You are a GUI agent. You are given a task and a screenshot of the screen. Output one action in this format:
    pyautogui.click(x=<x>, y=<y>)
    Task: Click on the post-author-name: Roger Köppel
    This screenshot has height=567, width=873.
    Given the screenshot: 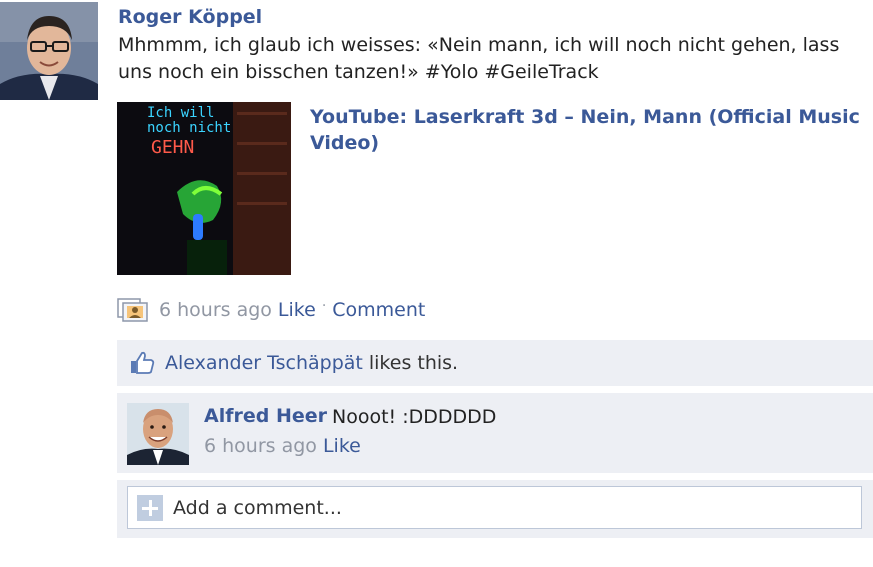 What is the action you would take?
    pyautogui.click(x=190, y=17)
    